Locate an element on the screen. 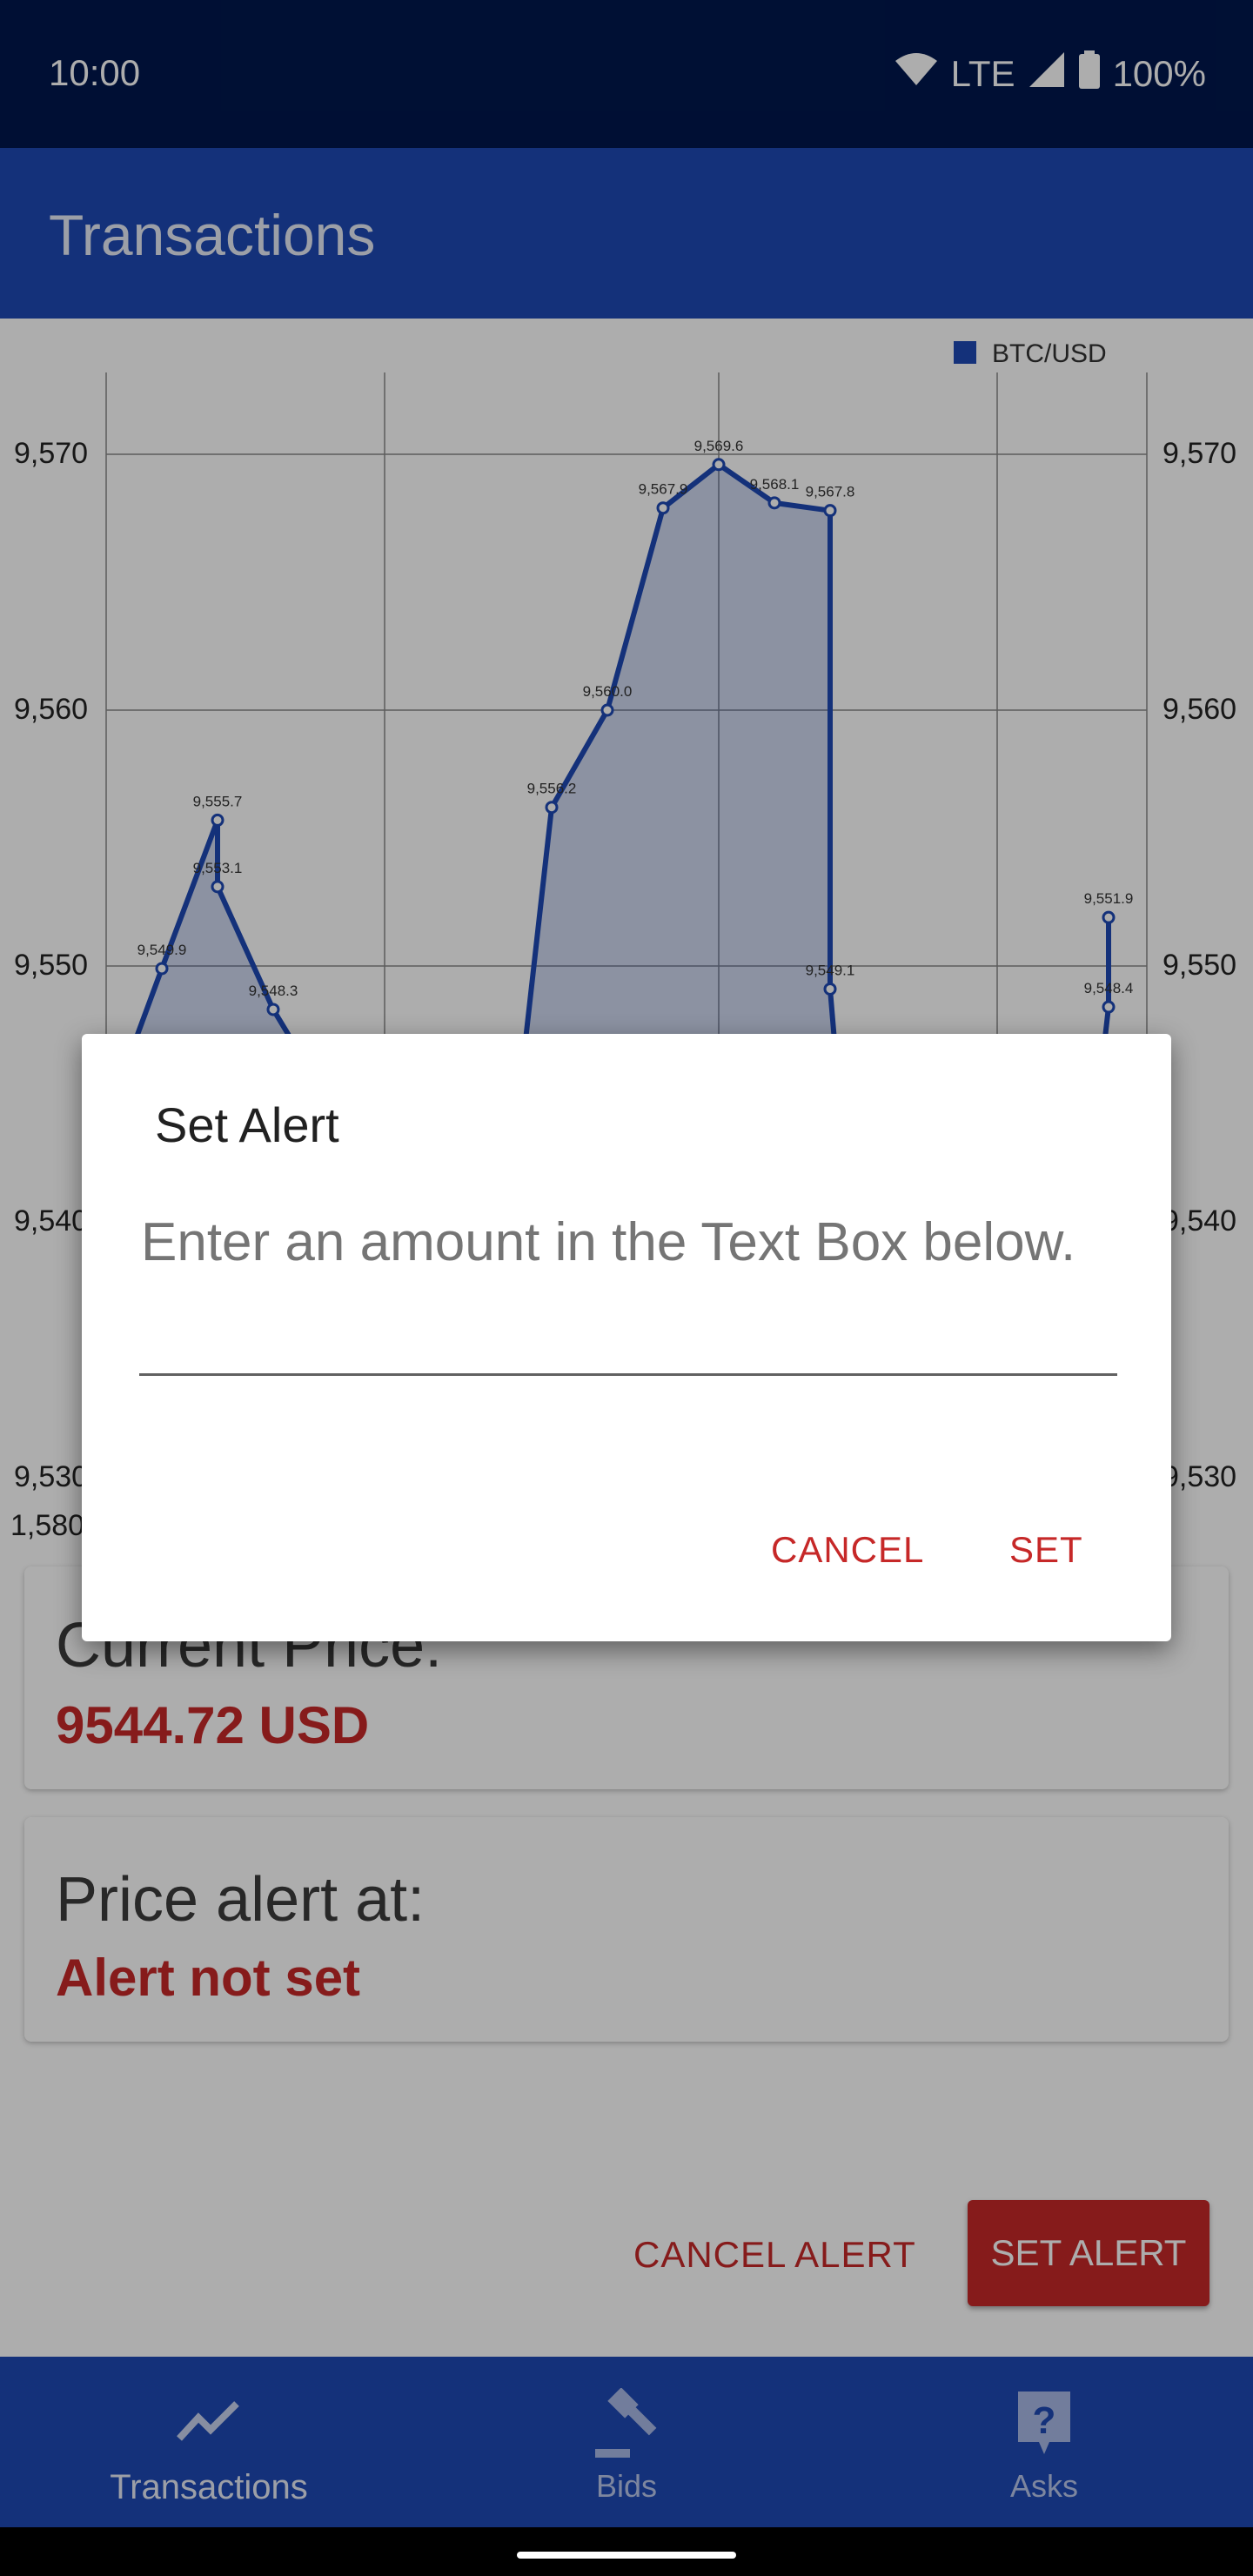  system-navigation-bar is located at coordinates (626, 2551).